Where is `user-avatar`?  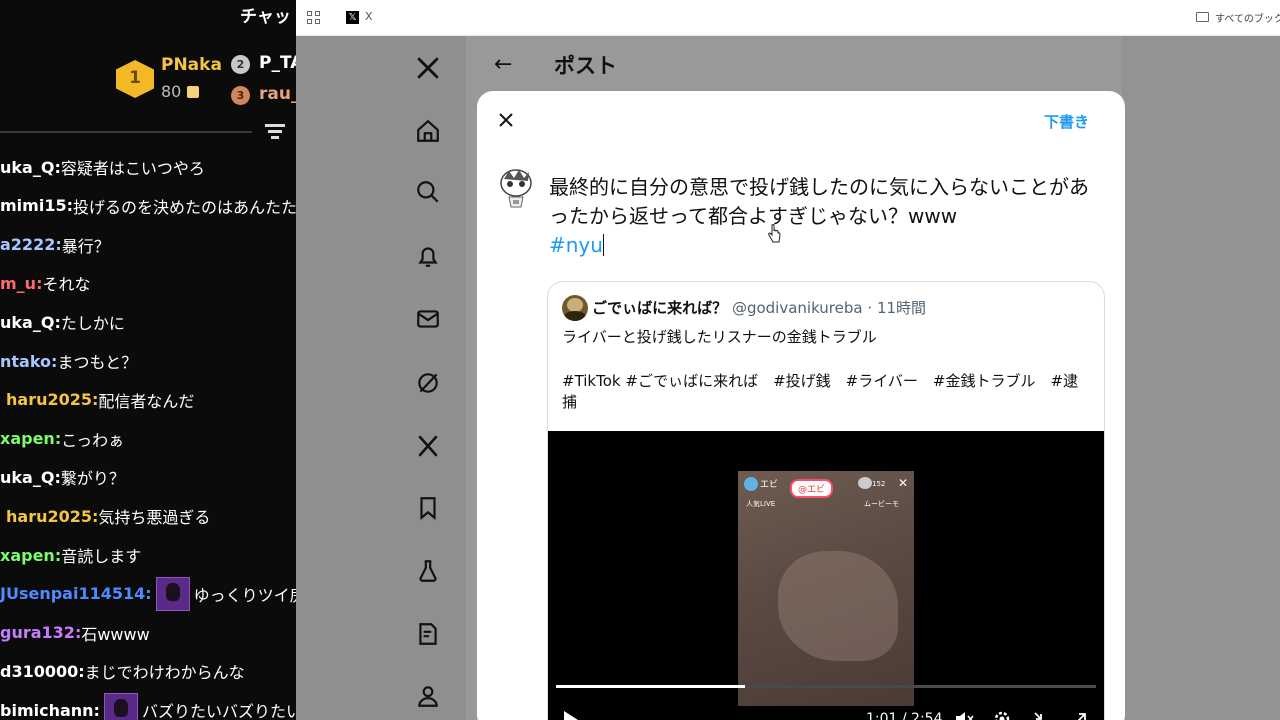 user-avatar is located at coordinates (516, 188).